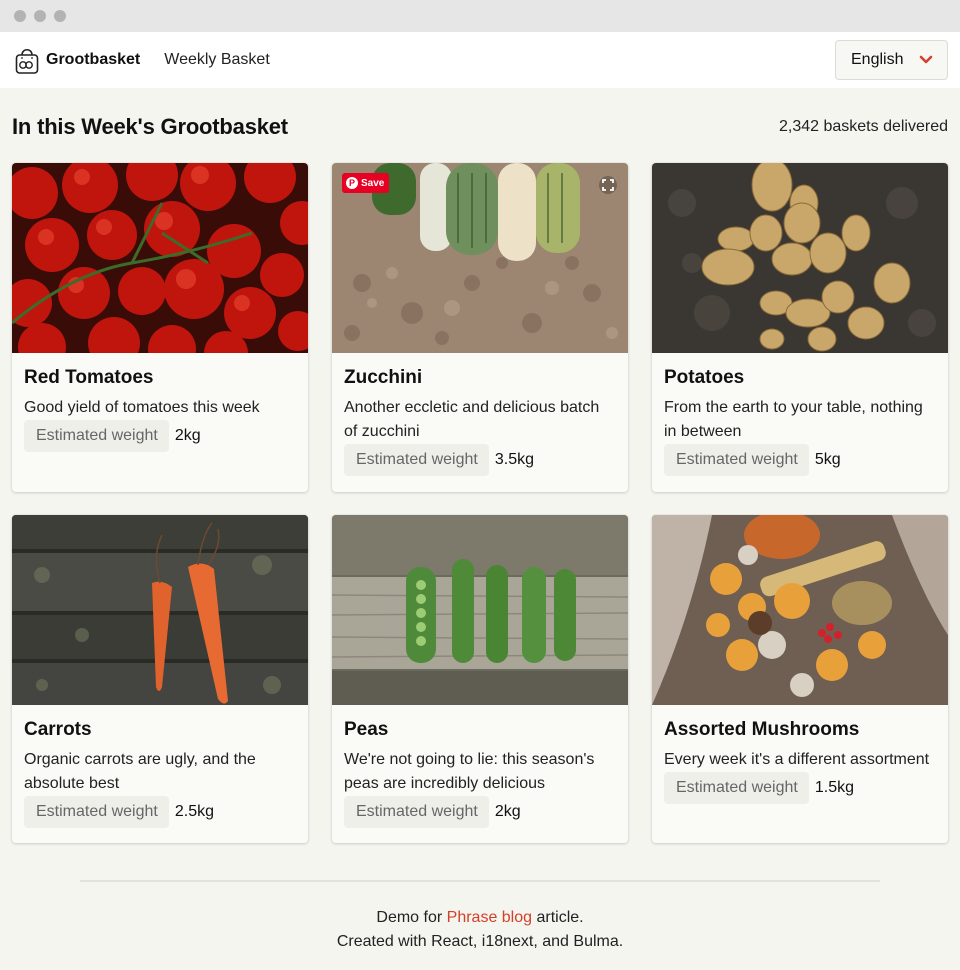  Describe the element at coordinates (194, 811) in the screenshot. I see `weight-value: 2.5kg` at that location.